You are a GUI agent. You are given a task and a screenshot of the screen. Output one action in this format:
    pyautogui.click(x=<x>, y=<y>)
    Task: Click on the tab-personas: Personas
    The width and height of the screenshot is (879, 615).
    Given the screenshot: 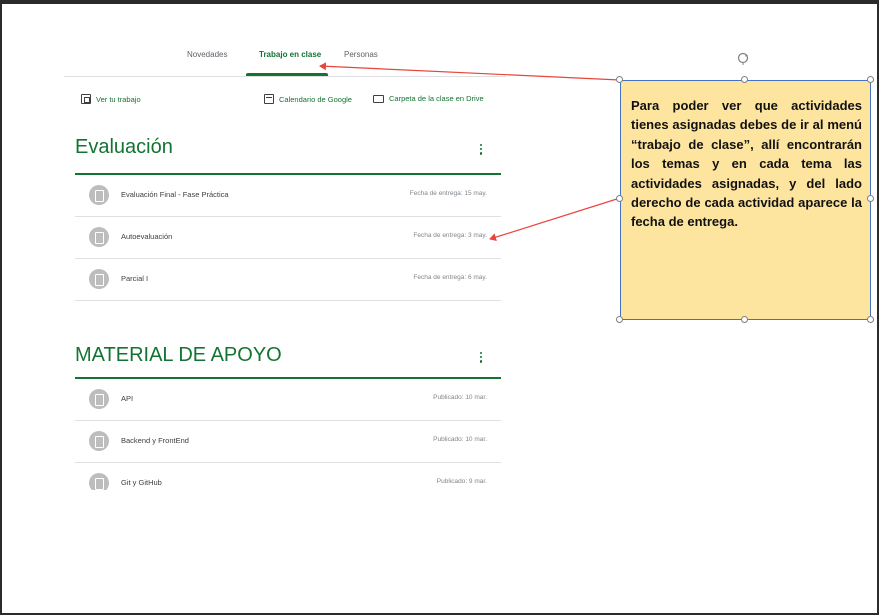 What is the action you would take?
    pyautogui.click(x=361, y=54)
    